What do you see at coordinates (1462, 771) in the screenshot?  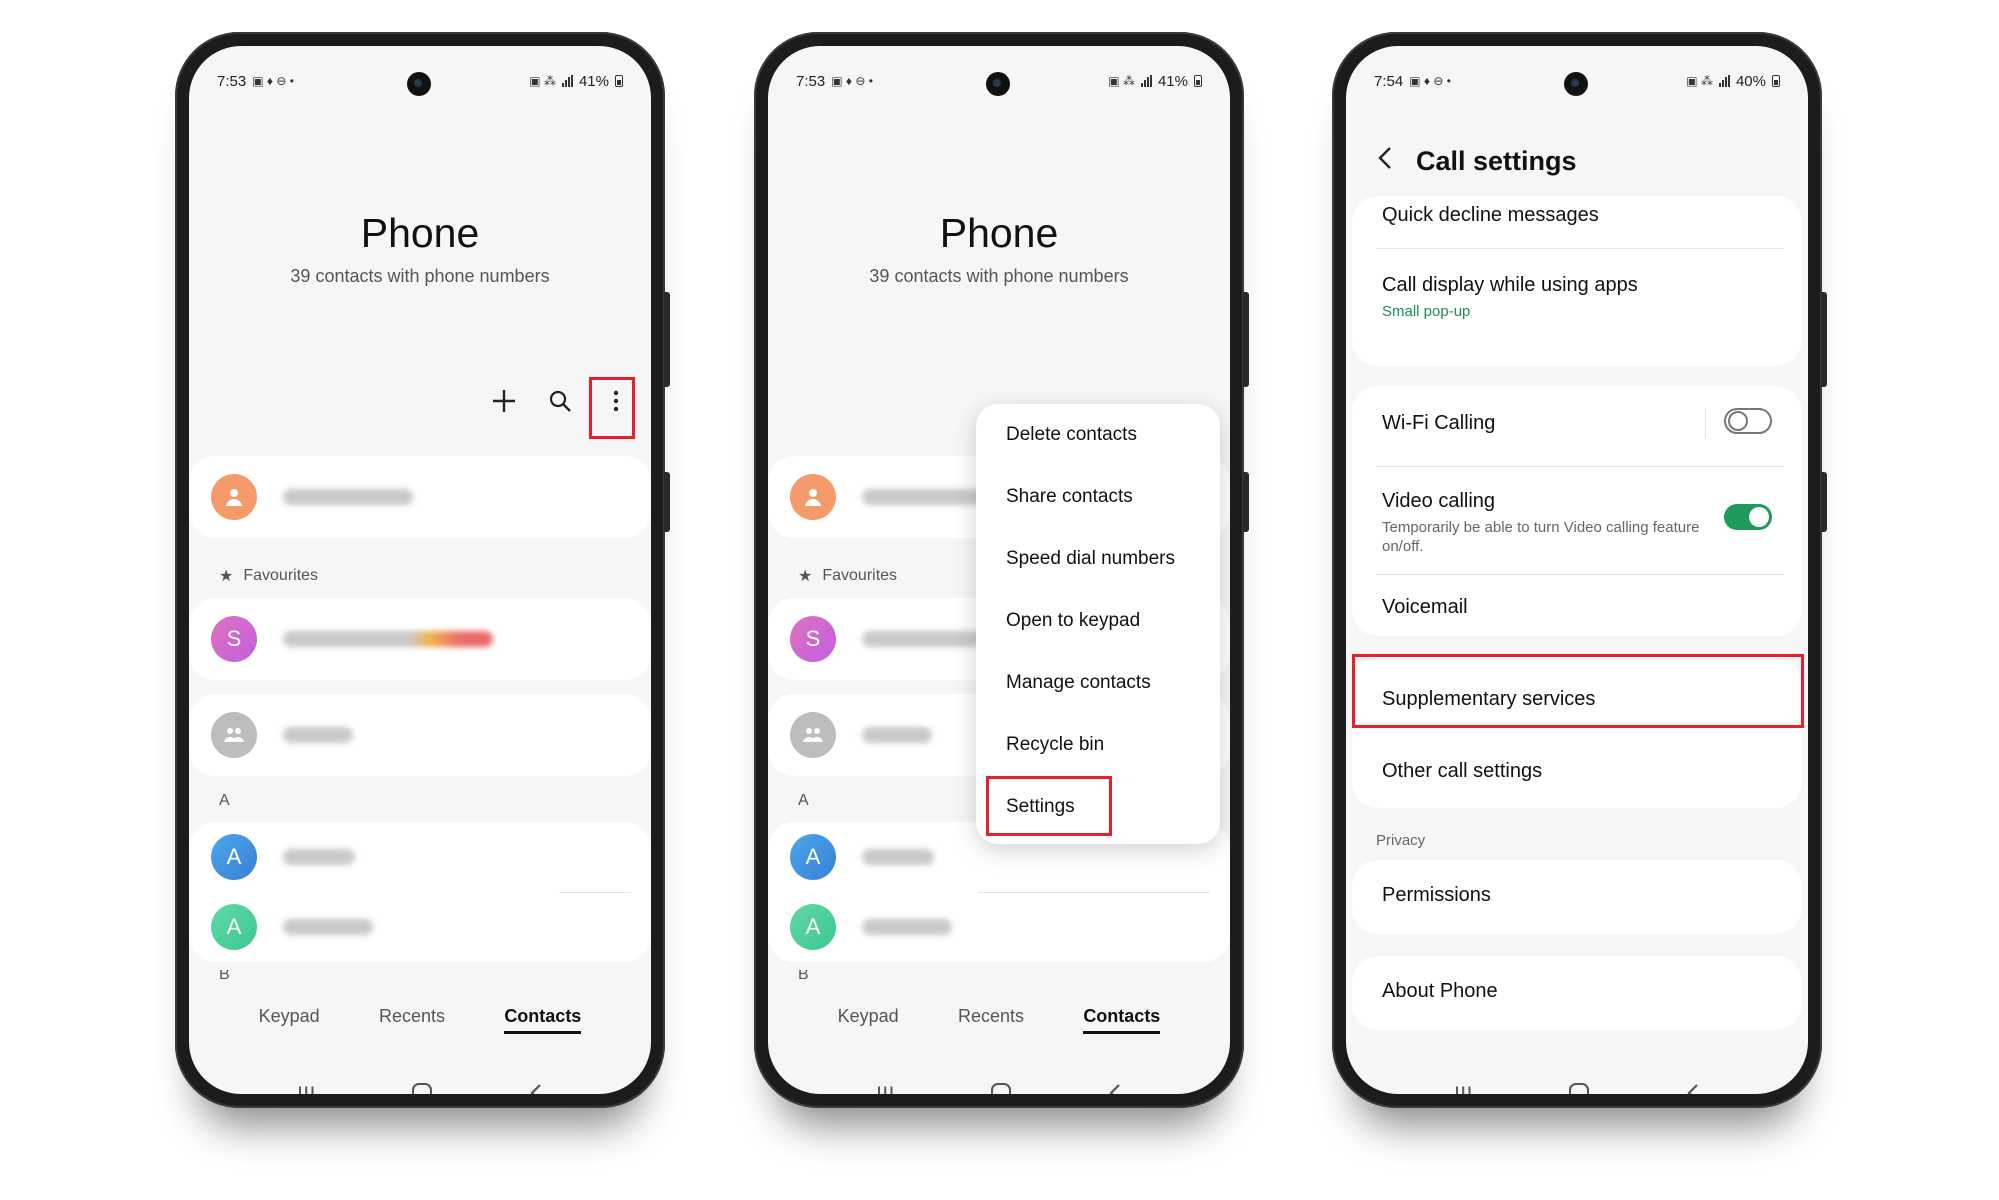 I see `other-call-settings: Other call settings` at bounding box center [1462, 771].